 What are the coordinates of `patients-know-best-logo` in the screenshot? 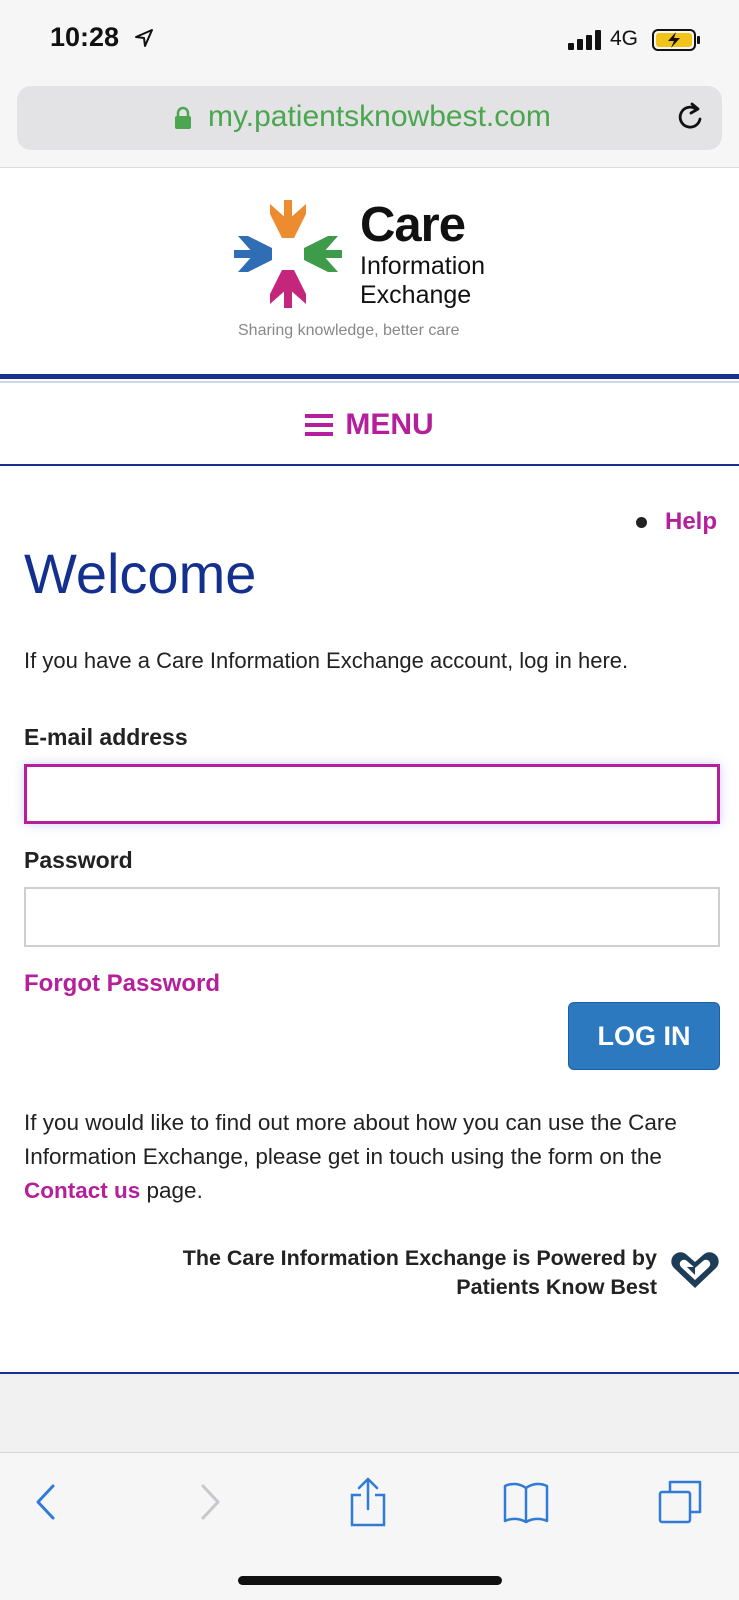 It's located at (695, 1270).